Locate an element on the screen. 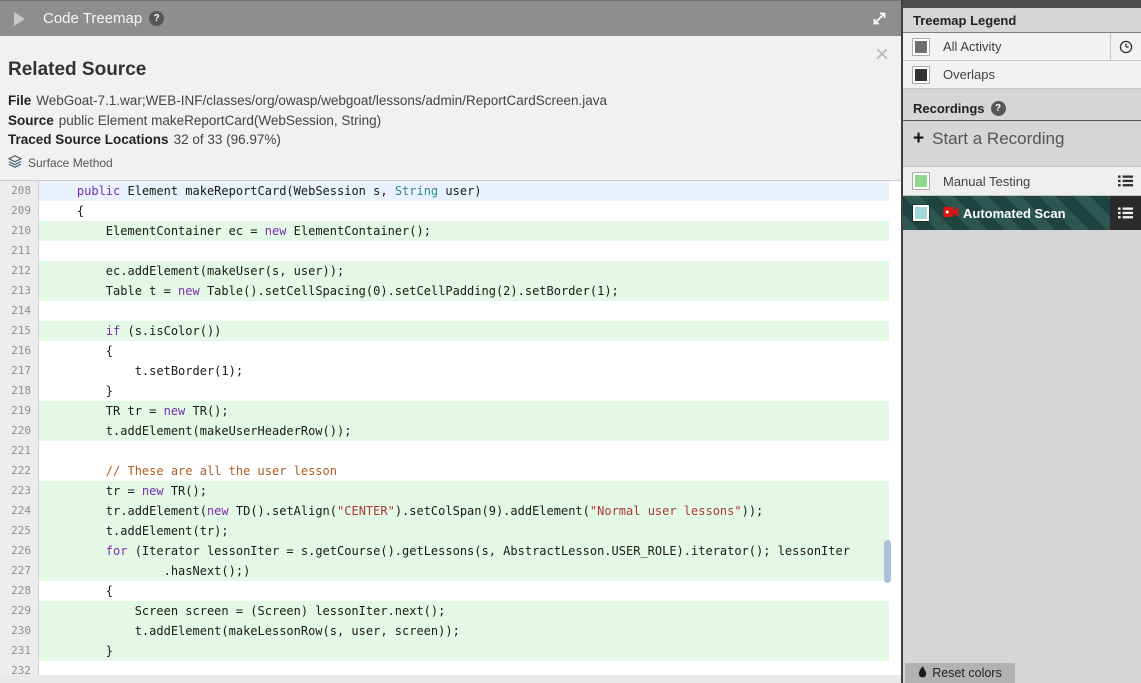  droplet-icon is located at coordinates (922, 673).